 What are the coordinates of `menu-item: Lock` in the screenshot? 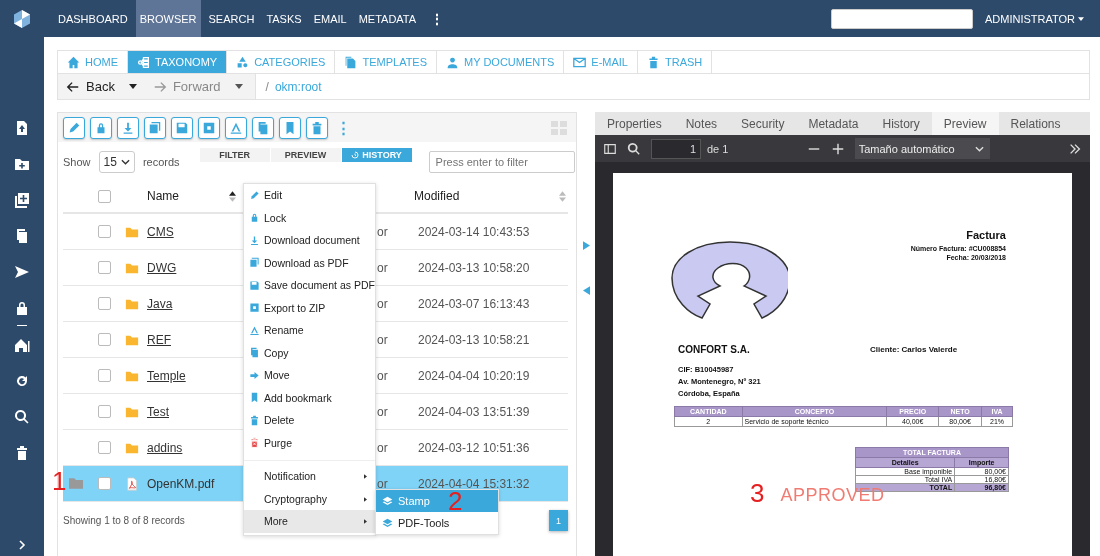 It's located at (309, 217).